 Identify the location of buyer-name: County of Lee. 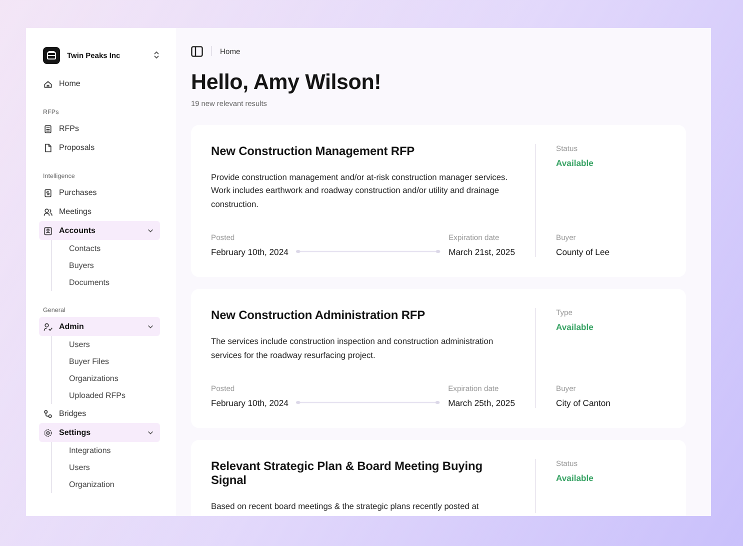
(583, 252).